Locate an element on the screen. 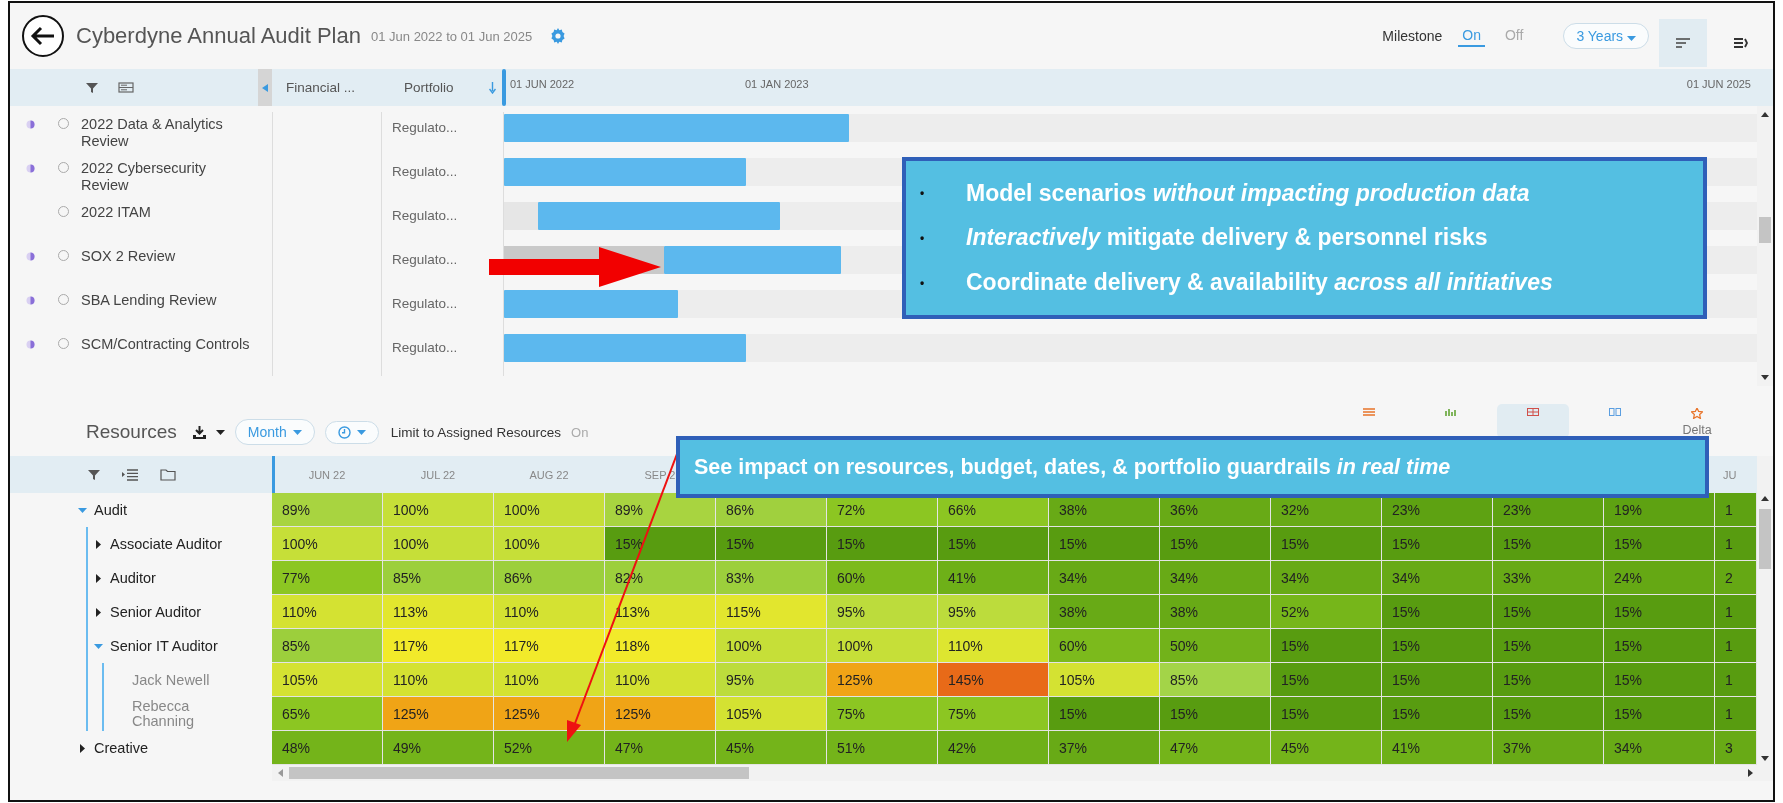  allocation-cell: 47% is located at coordinates (660, 748).